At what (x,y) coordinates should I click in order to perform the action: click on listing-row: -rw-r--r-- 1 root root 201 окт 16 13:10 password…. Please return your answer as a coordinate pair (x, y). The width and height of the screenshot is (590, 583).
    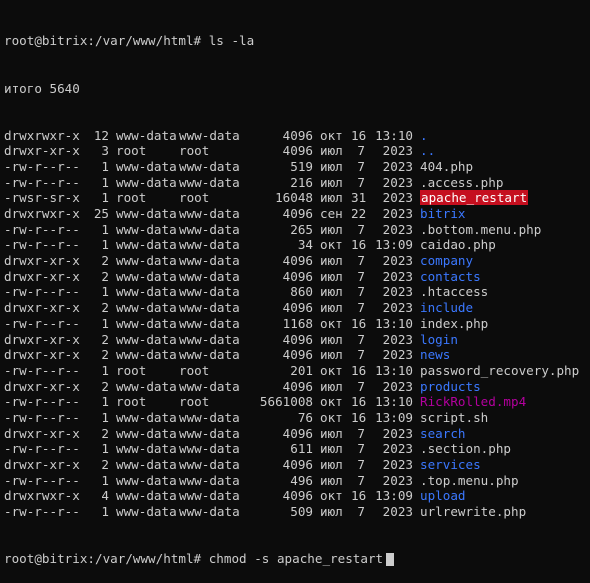
    Looking at the image, I should click on (297, 371).